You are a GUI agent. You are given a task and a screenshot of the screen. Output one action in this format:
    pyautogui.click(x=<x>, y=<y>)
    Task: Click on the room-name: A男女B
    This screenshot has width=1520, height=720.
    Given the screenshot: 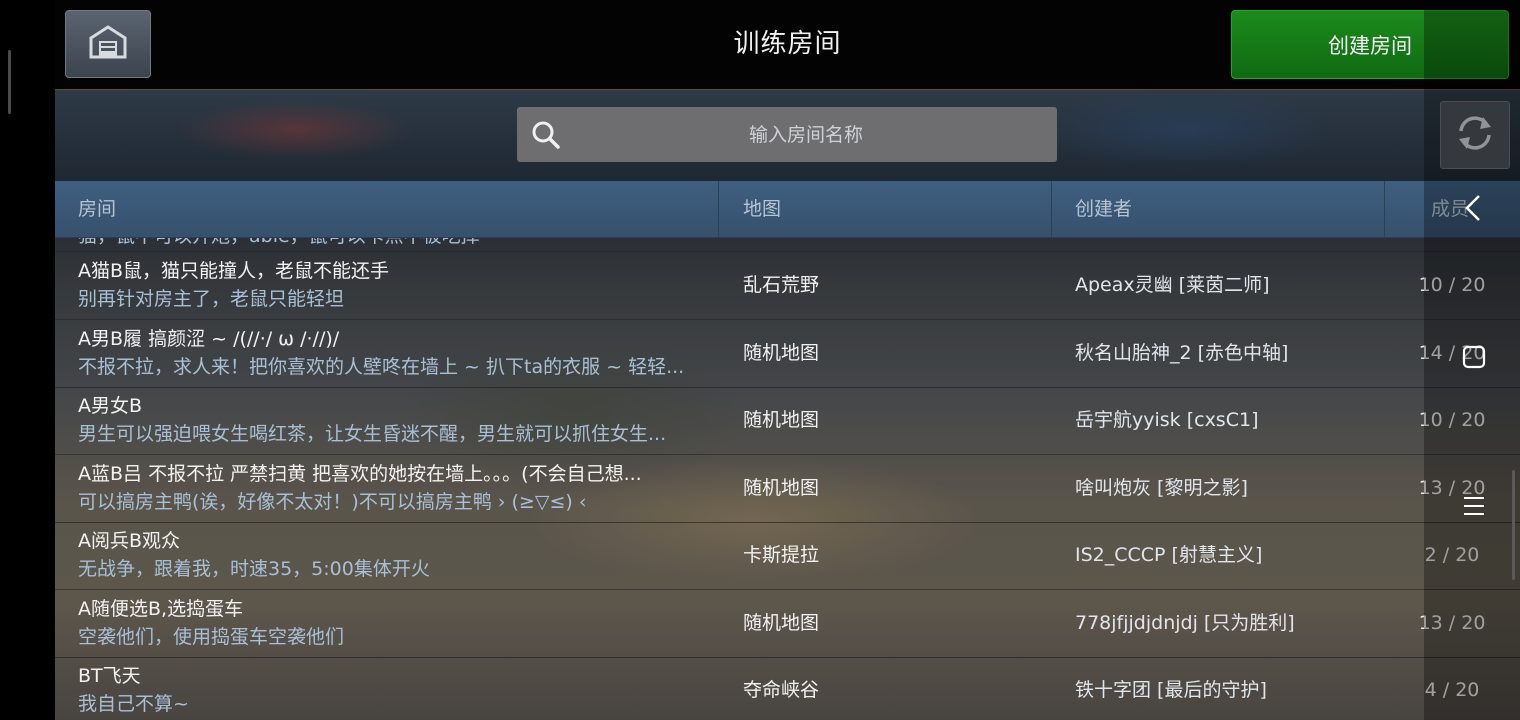 What is the action you would take?
    pyautogui.click(x=110, y=406)
    